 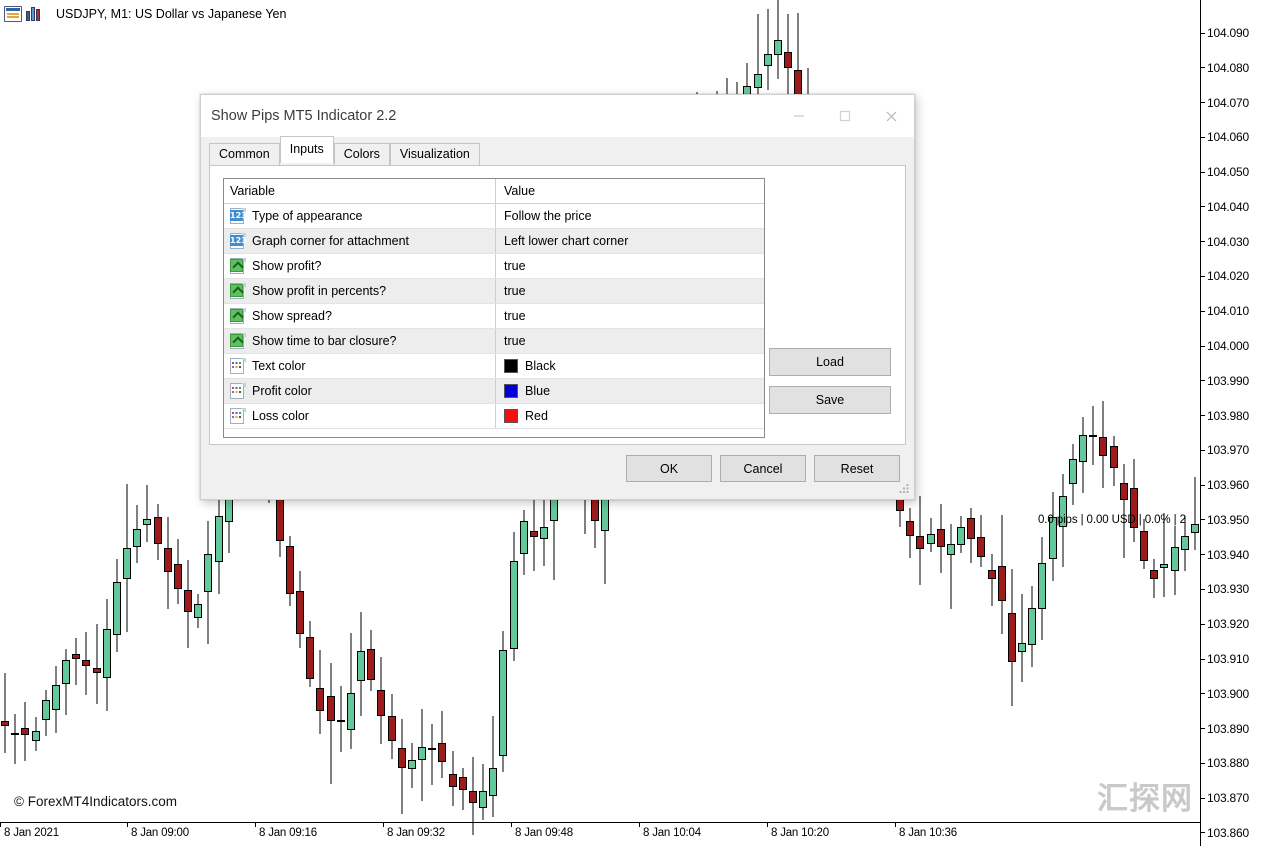 I want to click on properties-icon, so click(x=13, y=14).